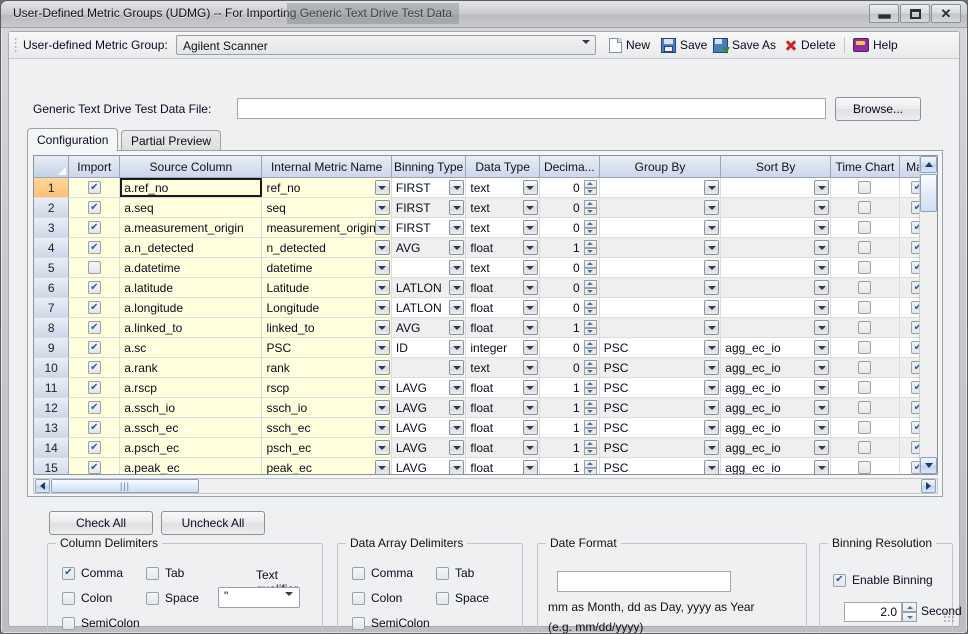  Describe the element at coordinates (95, 166) in the screenshot. I see `column-header-import: Import` at that location.